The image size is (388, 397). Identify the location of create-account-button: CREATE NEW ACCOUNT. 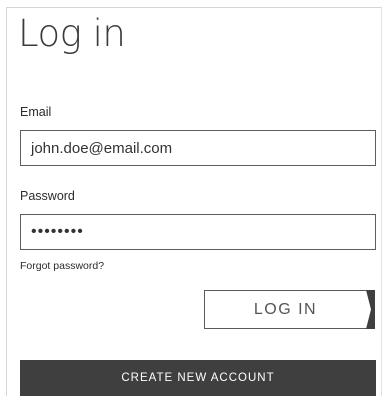
(198, 378).